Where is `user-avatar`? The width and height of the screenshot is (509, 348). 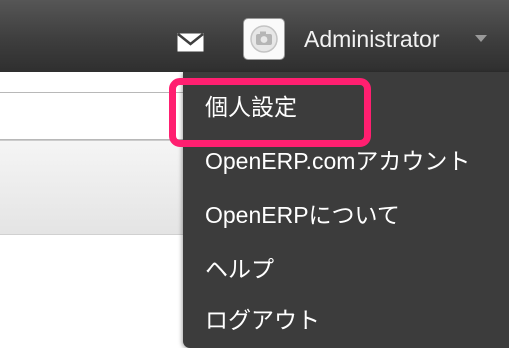
user-avatar is located at coordinates (264, 39).